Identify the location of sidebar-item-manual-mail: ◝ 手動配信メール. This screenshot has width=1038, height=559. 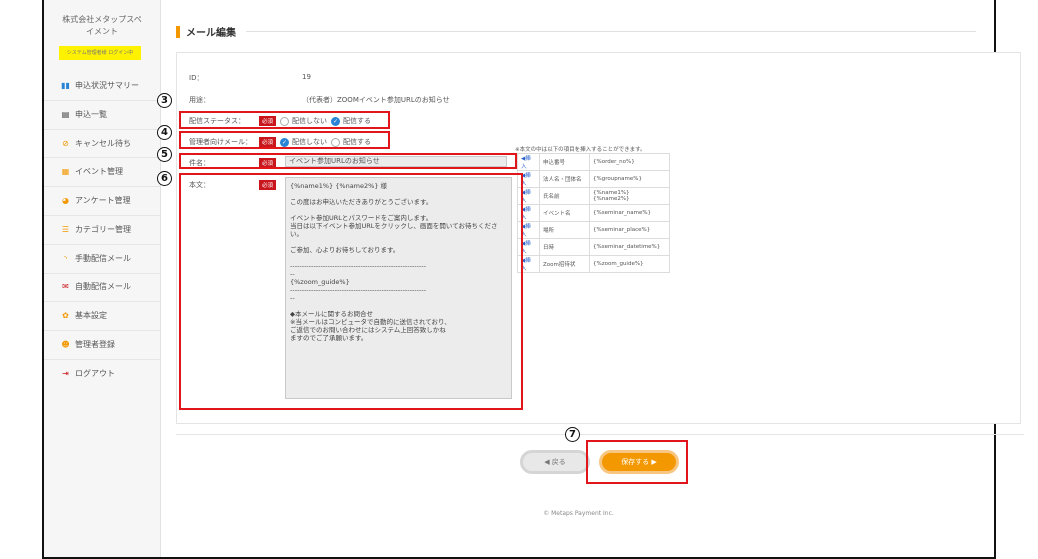
(102, 259).